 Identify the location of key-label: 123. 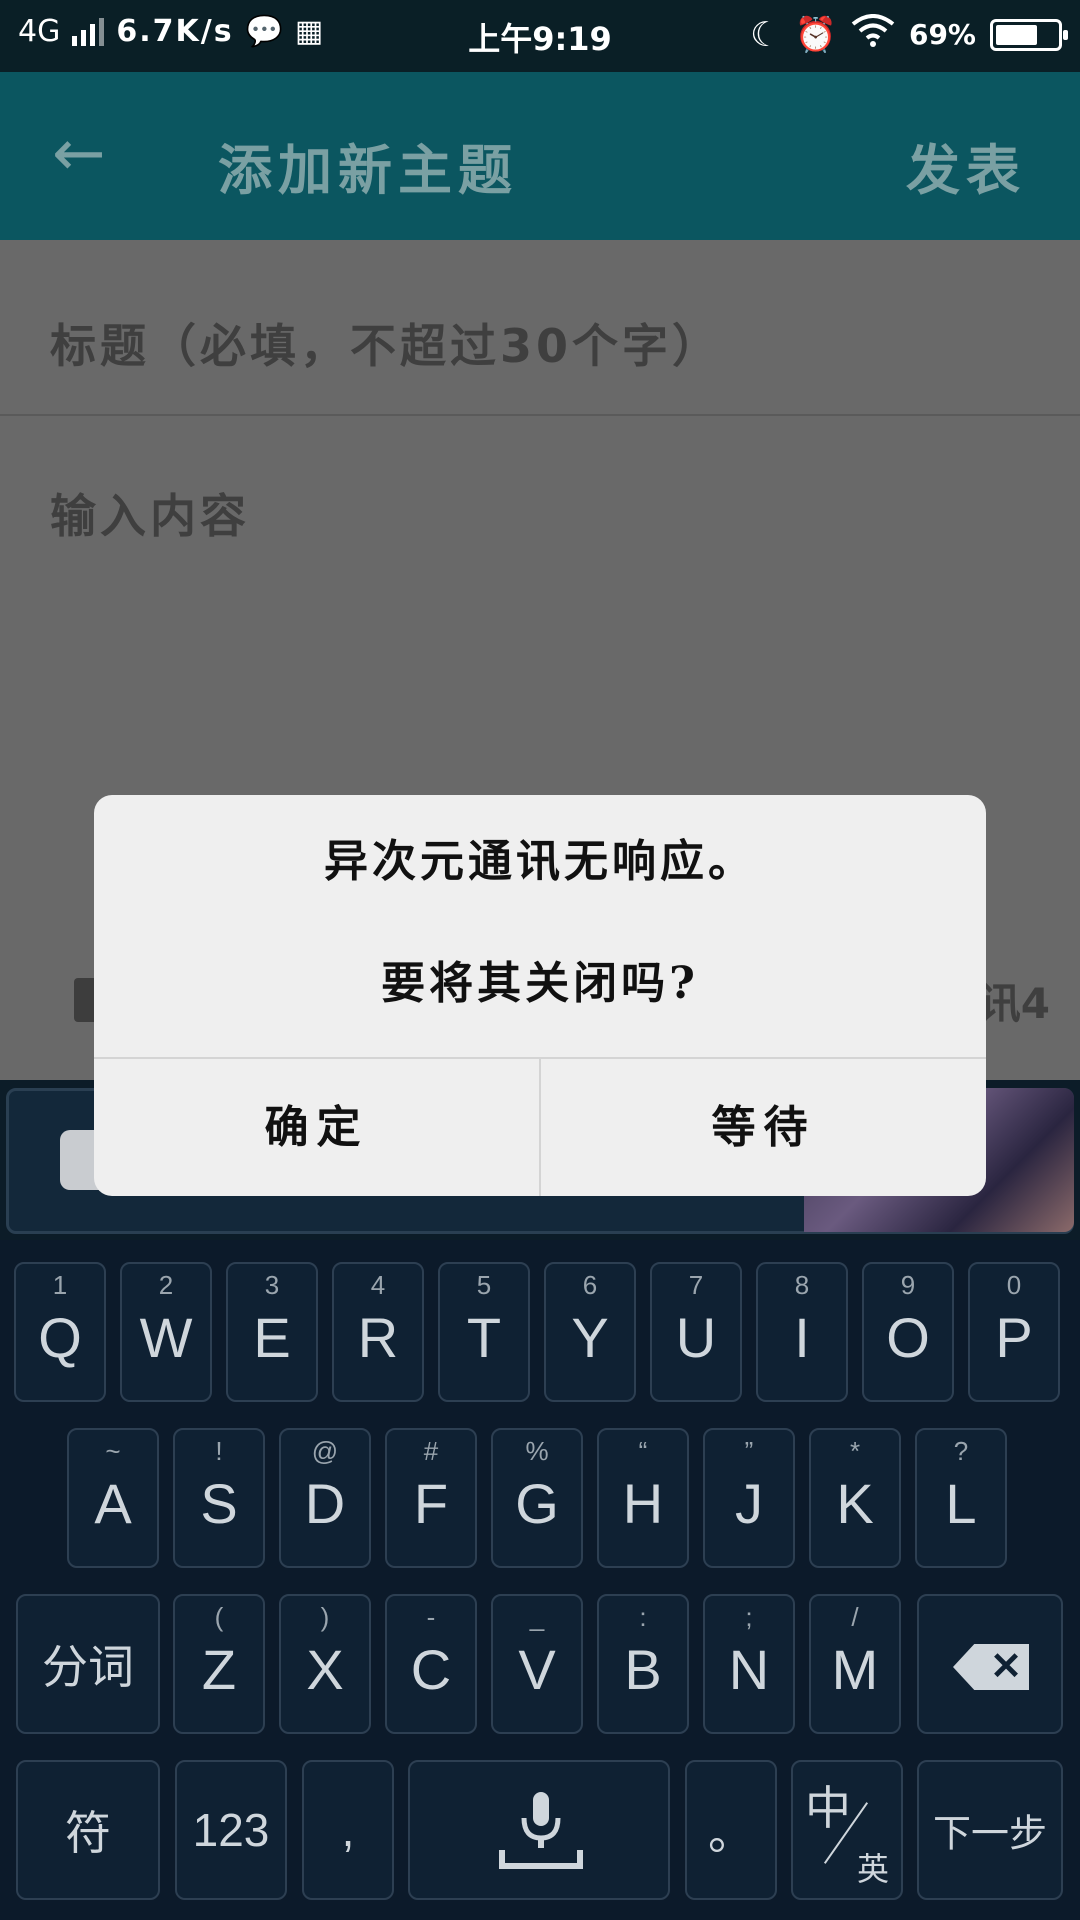
(231, 1830).